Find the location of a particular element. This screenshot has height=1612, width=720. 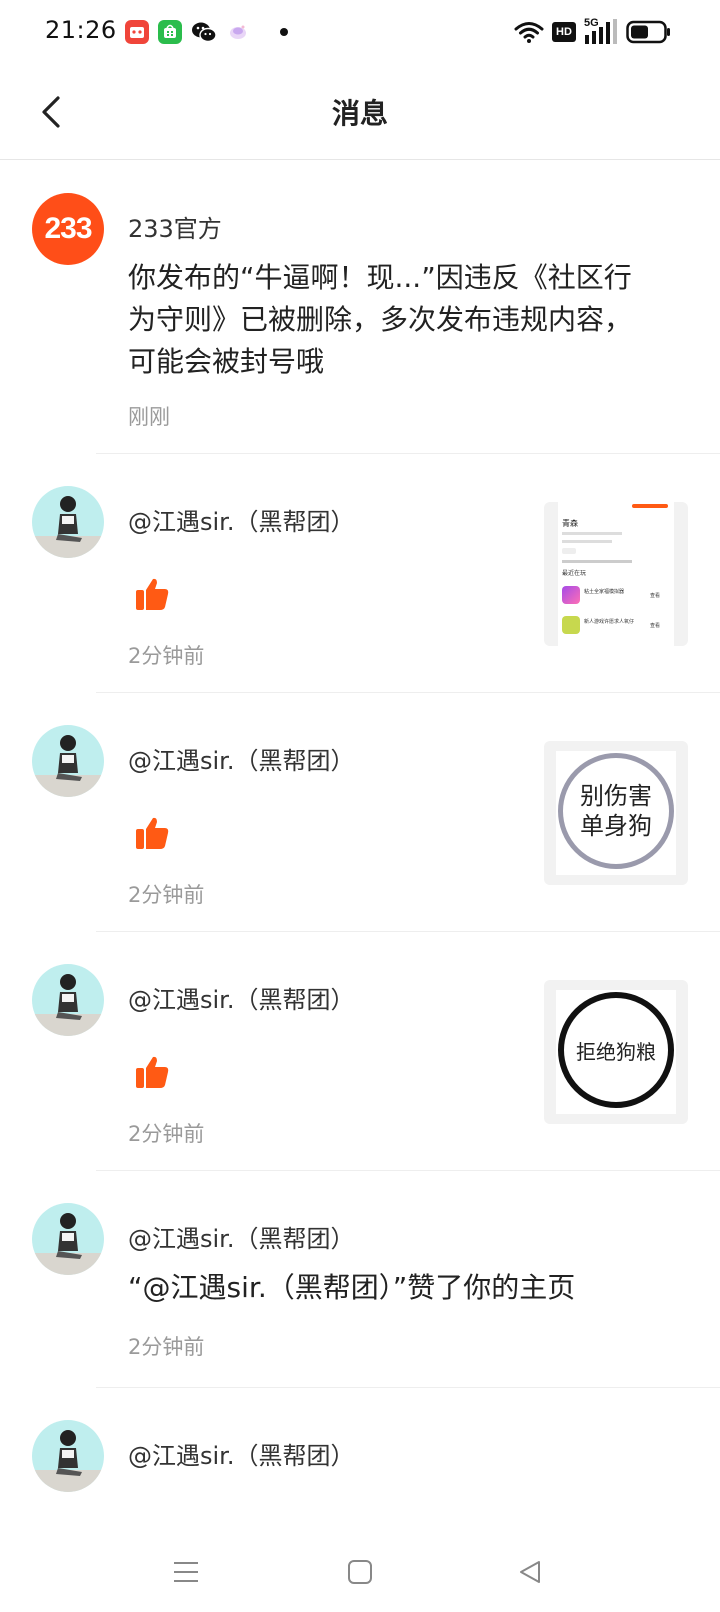

sticker-text: 拒绝狗粮 is located at coordinates (616, 1051).